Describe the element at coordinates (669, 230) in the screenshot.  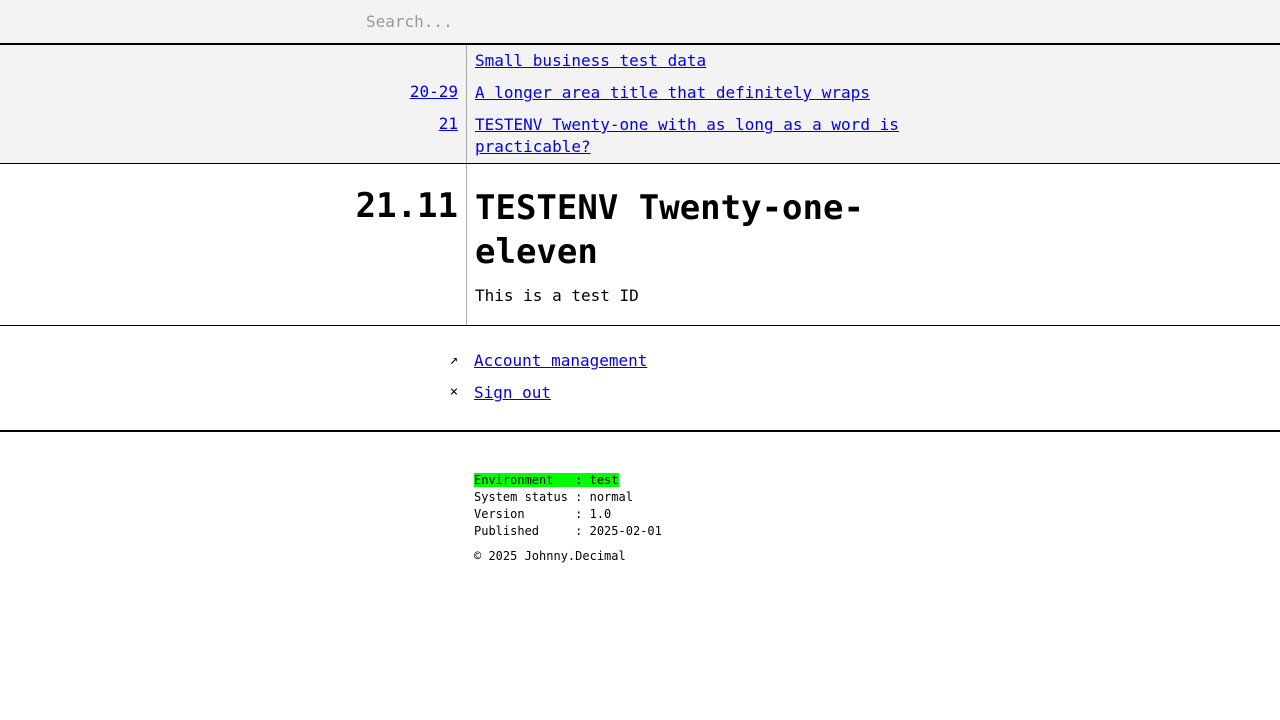
I see `page-title: TESTENV Twenty-one-eleven` at that location.